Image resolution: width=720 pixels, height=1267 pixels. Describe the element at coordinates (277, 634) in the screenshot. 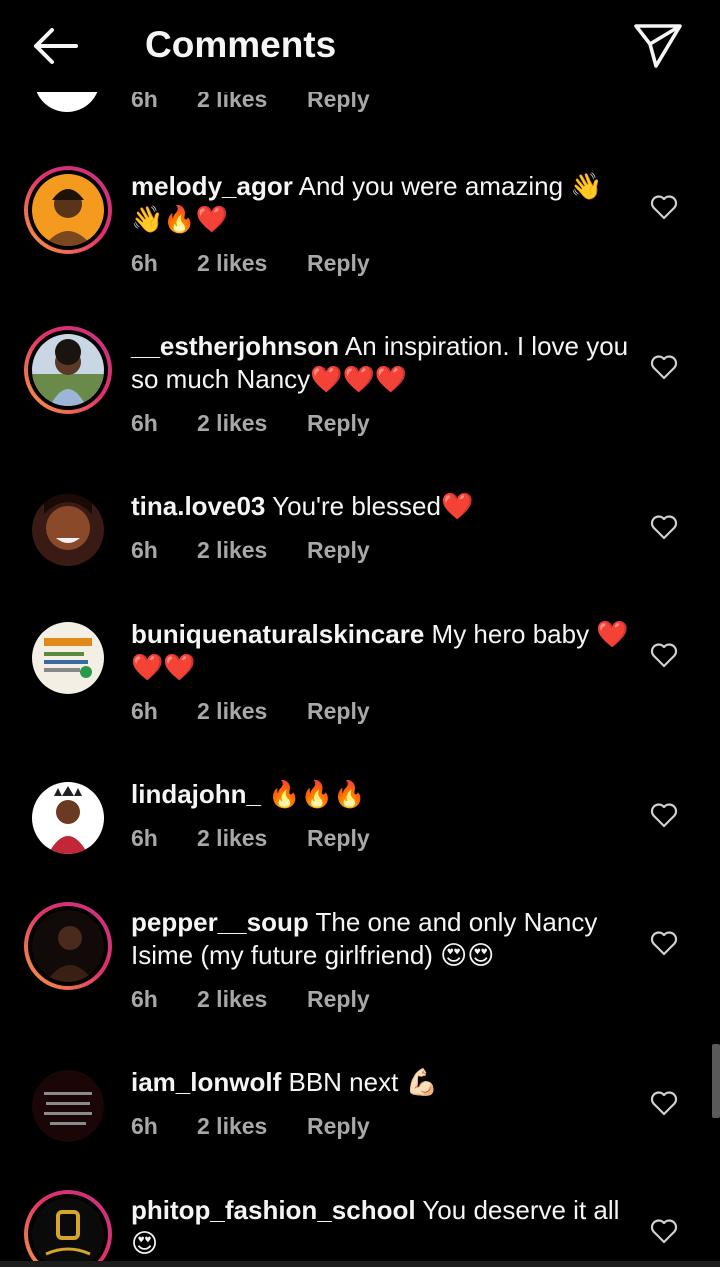

I see `comment-username: buniquenaturalskincare` at that location.